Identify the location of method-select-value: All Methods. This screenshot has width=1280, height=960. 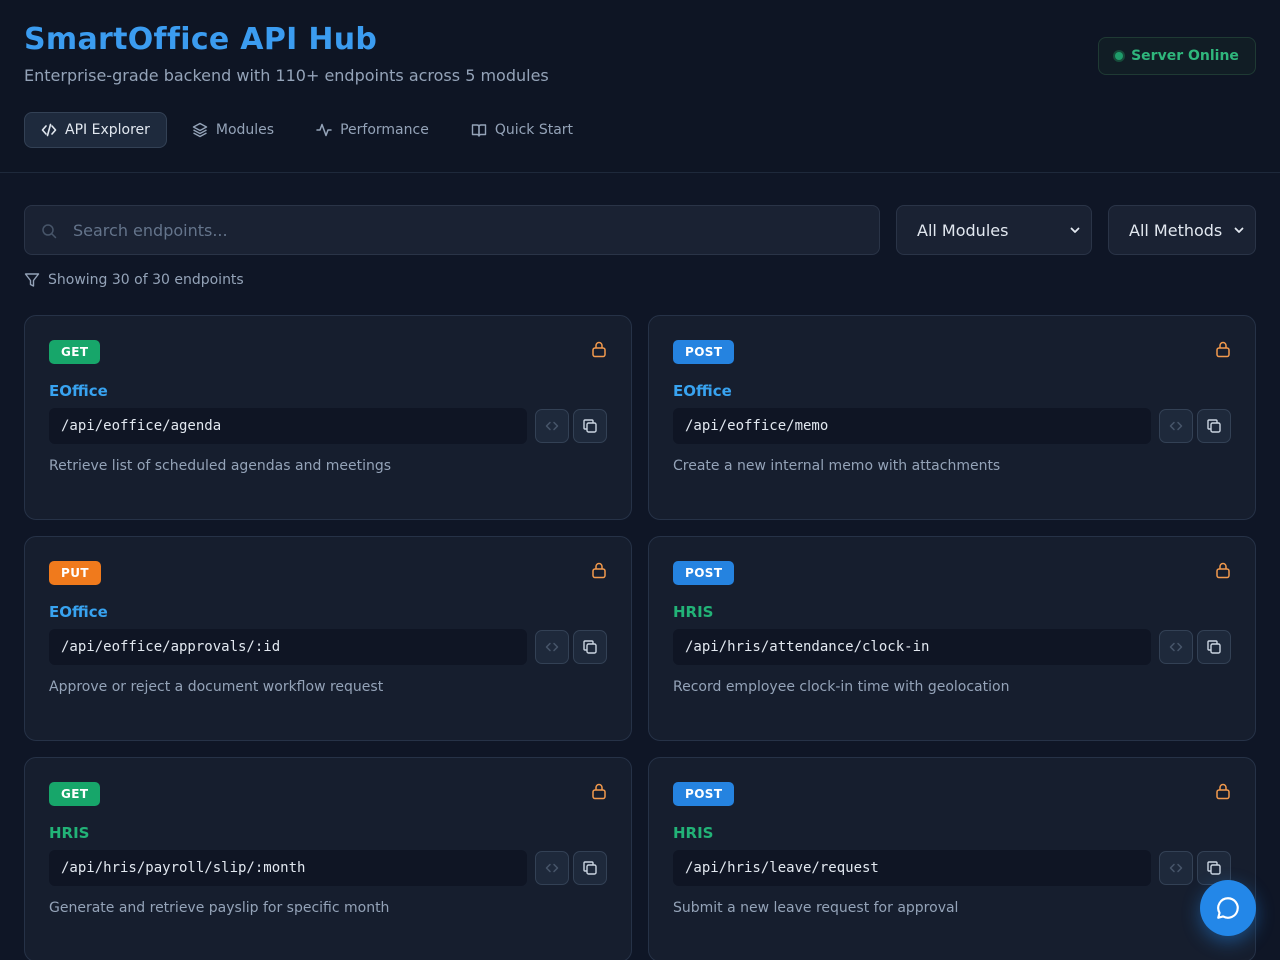
(1176, 230).